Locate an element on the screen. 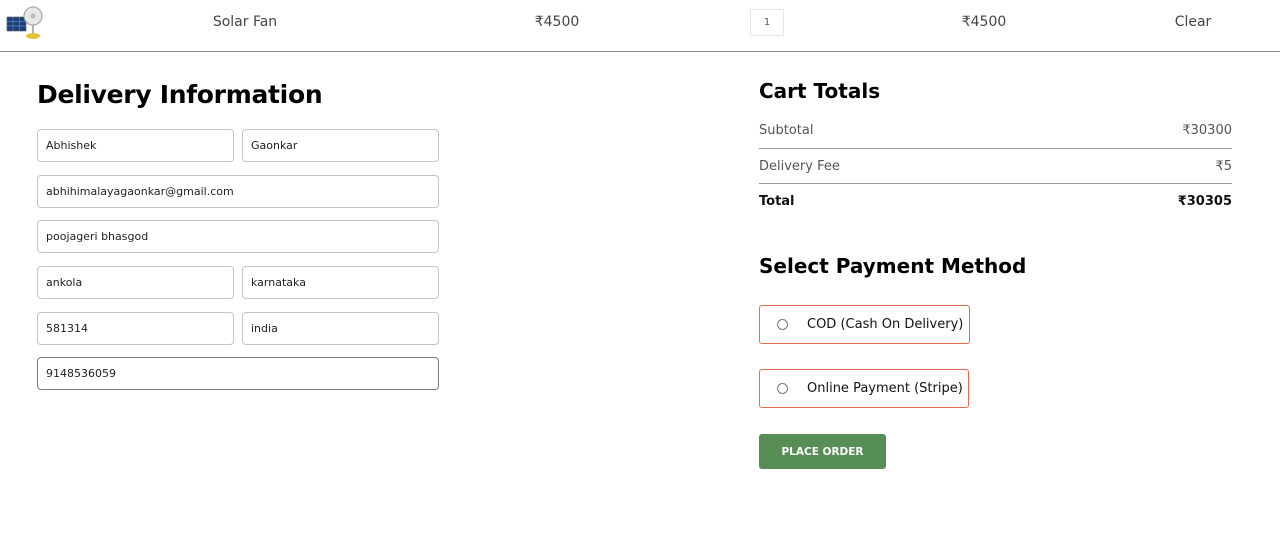  cart-item-row: Solar Fan ₹4500 1 ₹4500 Clear is located at coordinates (640, 26).